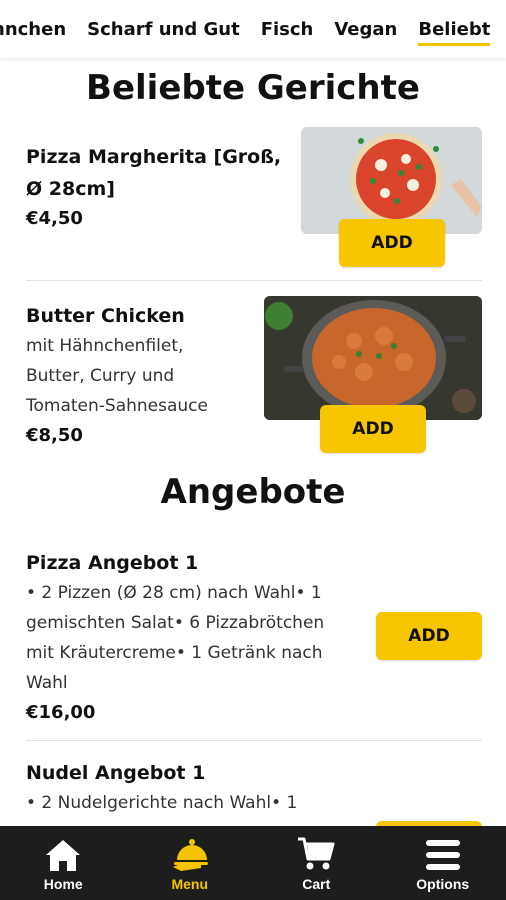 This screenshot has height=900, width=506. Describe the element at coordinates (253, 863) in the screenshot. I see `bottom-navigation: Home Menu Cart Options` at that location.